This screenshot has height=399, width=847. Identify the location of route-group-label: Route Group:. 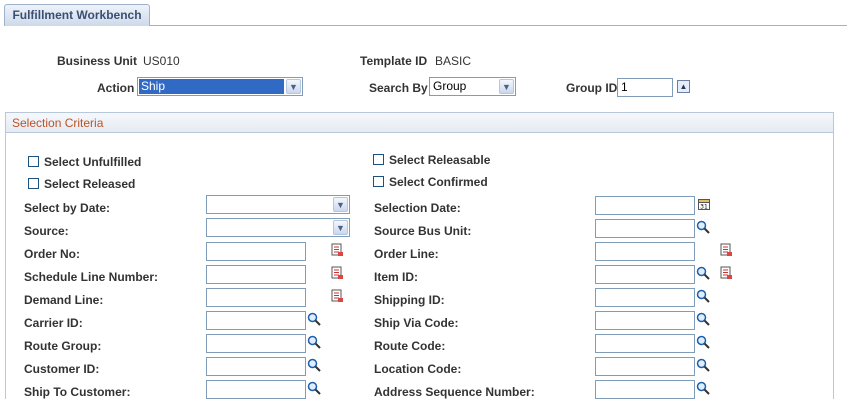
(63, 346).